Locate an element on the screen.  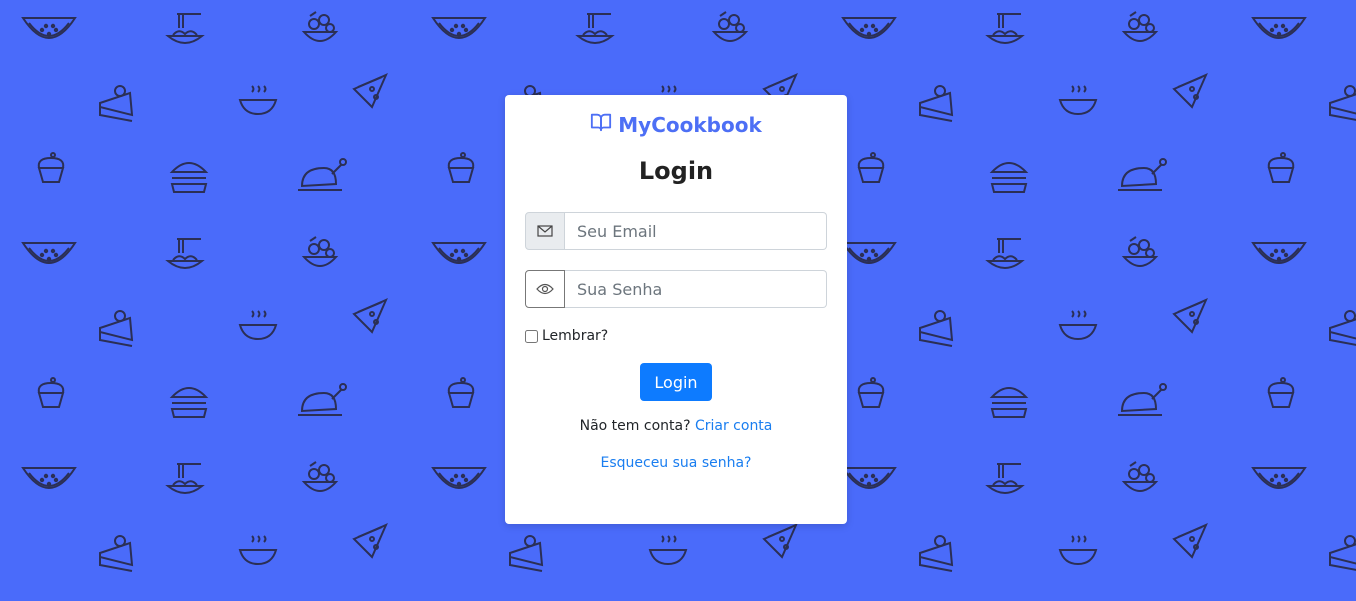
forgot-password-link: Esqueceu sua senha? is located at coordinates (675, 463).